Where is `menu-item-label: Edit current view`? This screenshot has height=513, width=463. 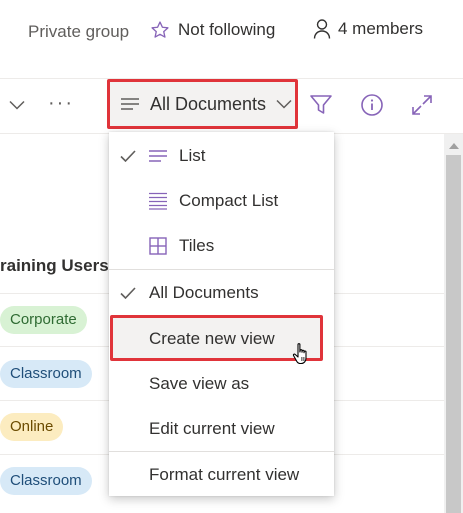
menu-item-label: Edit current view is located at coordinates (212, 428).